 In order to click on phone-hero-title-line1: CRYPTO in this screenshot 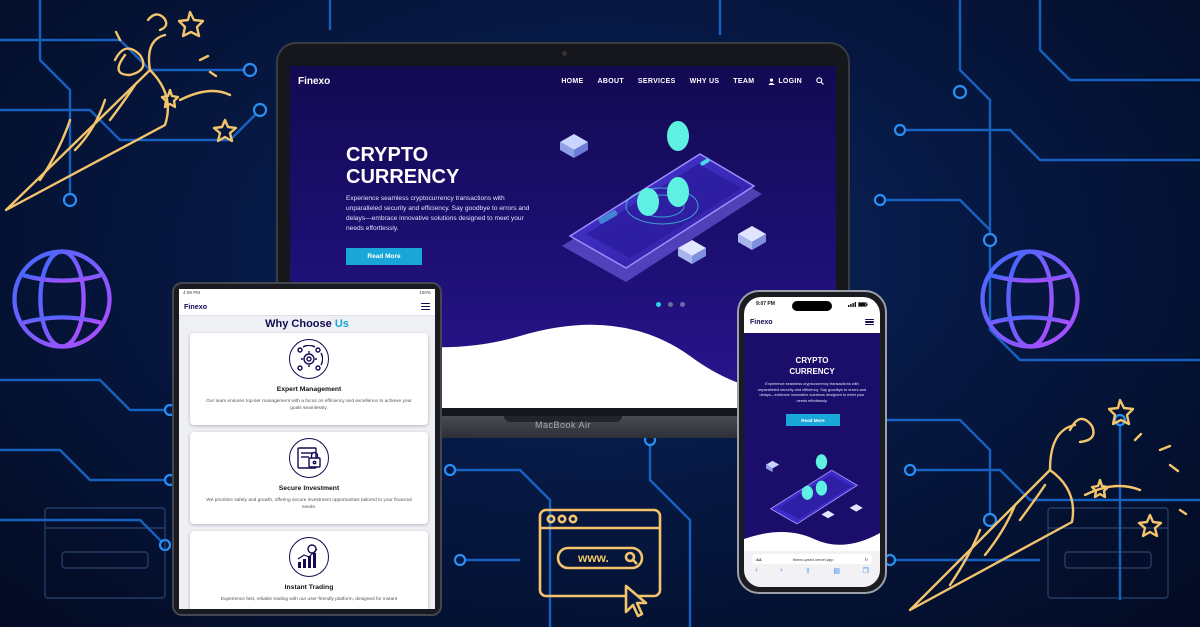, I will do `click(812, 360)`.